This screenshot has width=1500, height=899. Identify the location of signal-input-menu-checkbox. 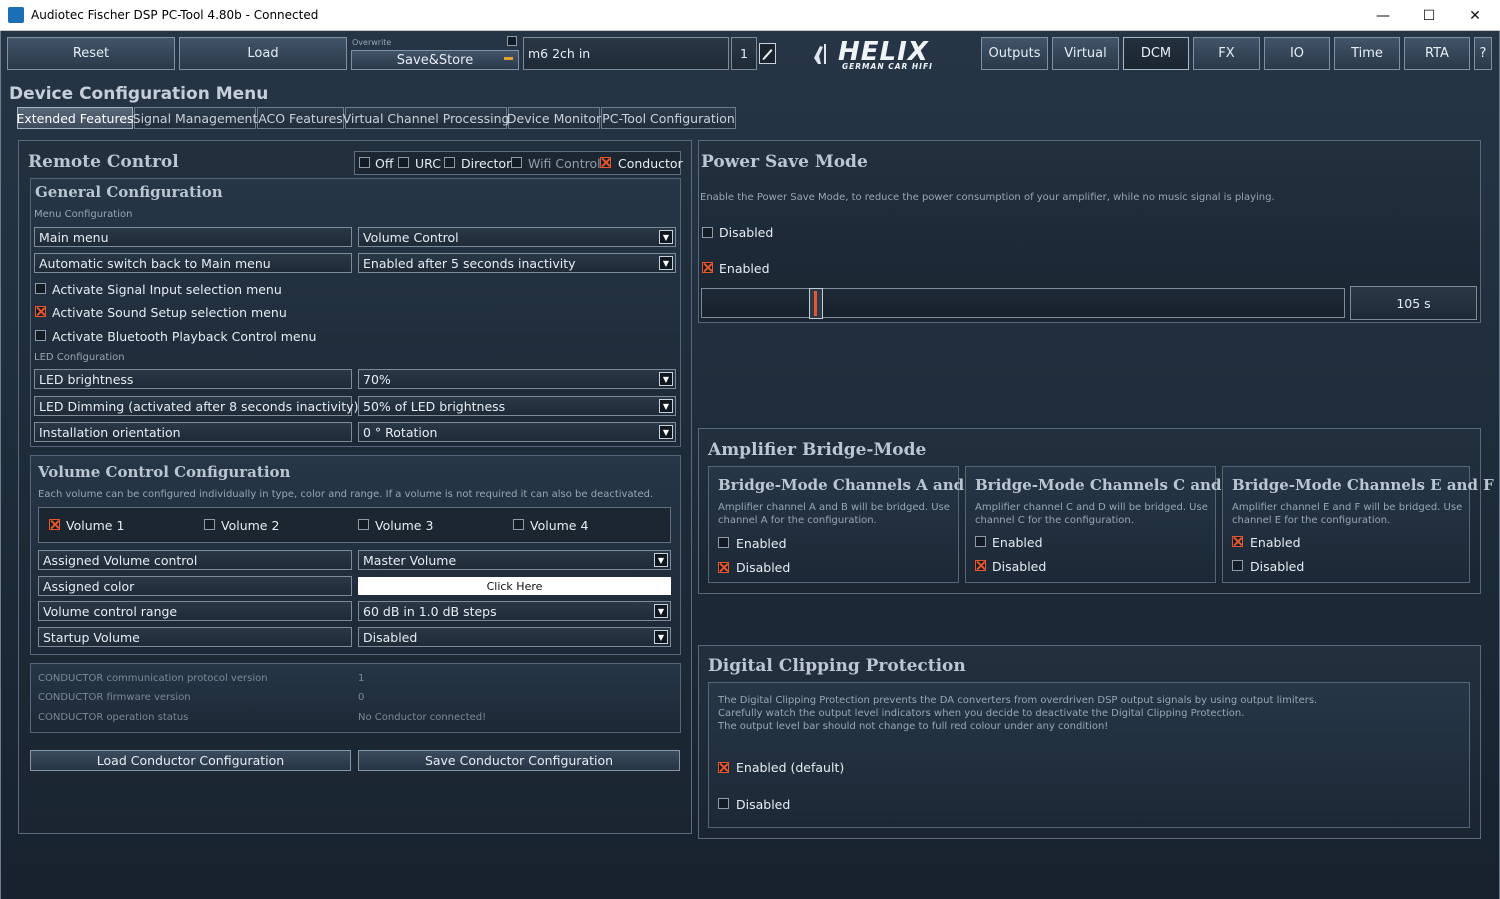
(40, 288).